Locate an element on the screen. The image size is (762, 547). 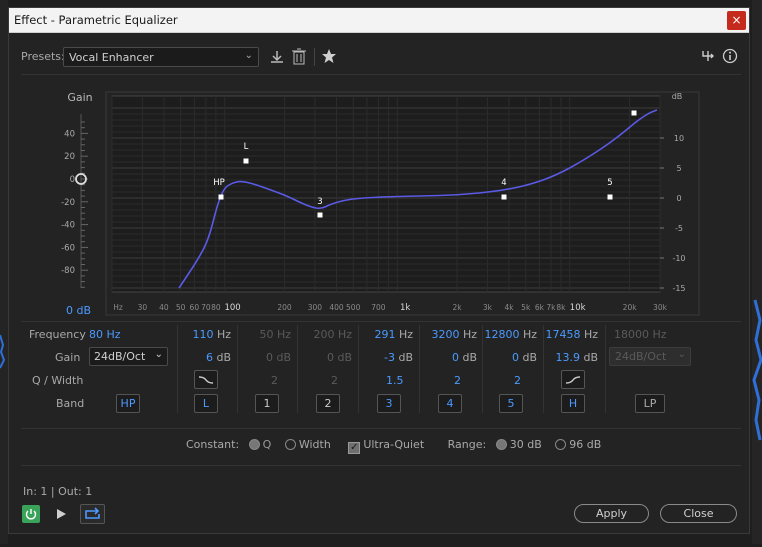
h-shelf-type-button is located at coordinates (573, 379).